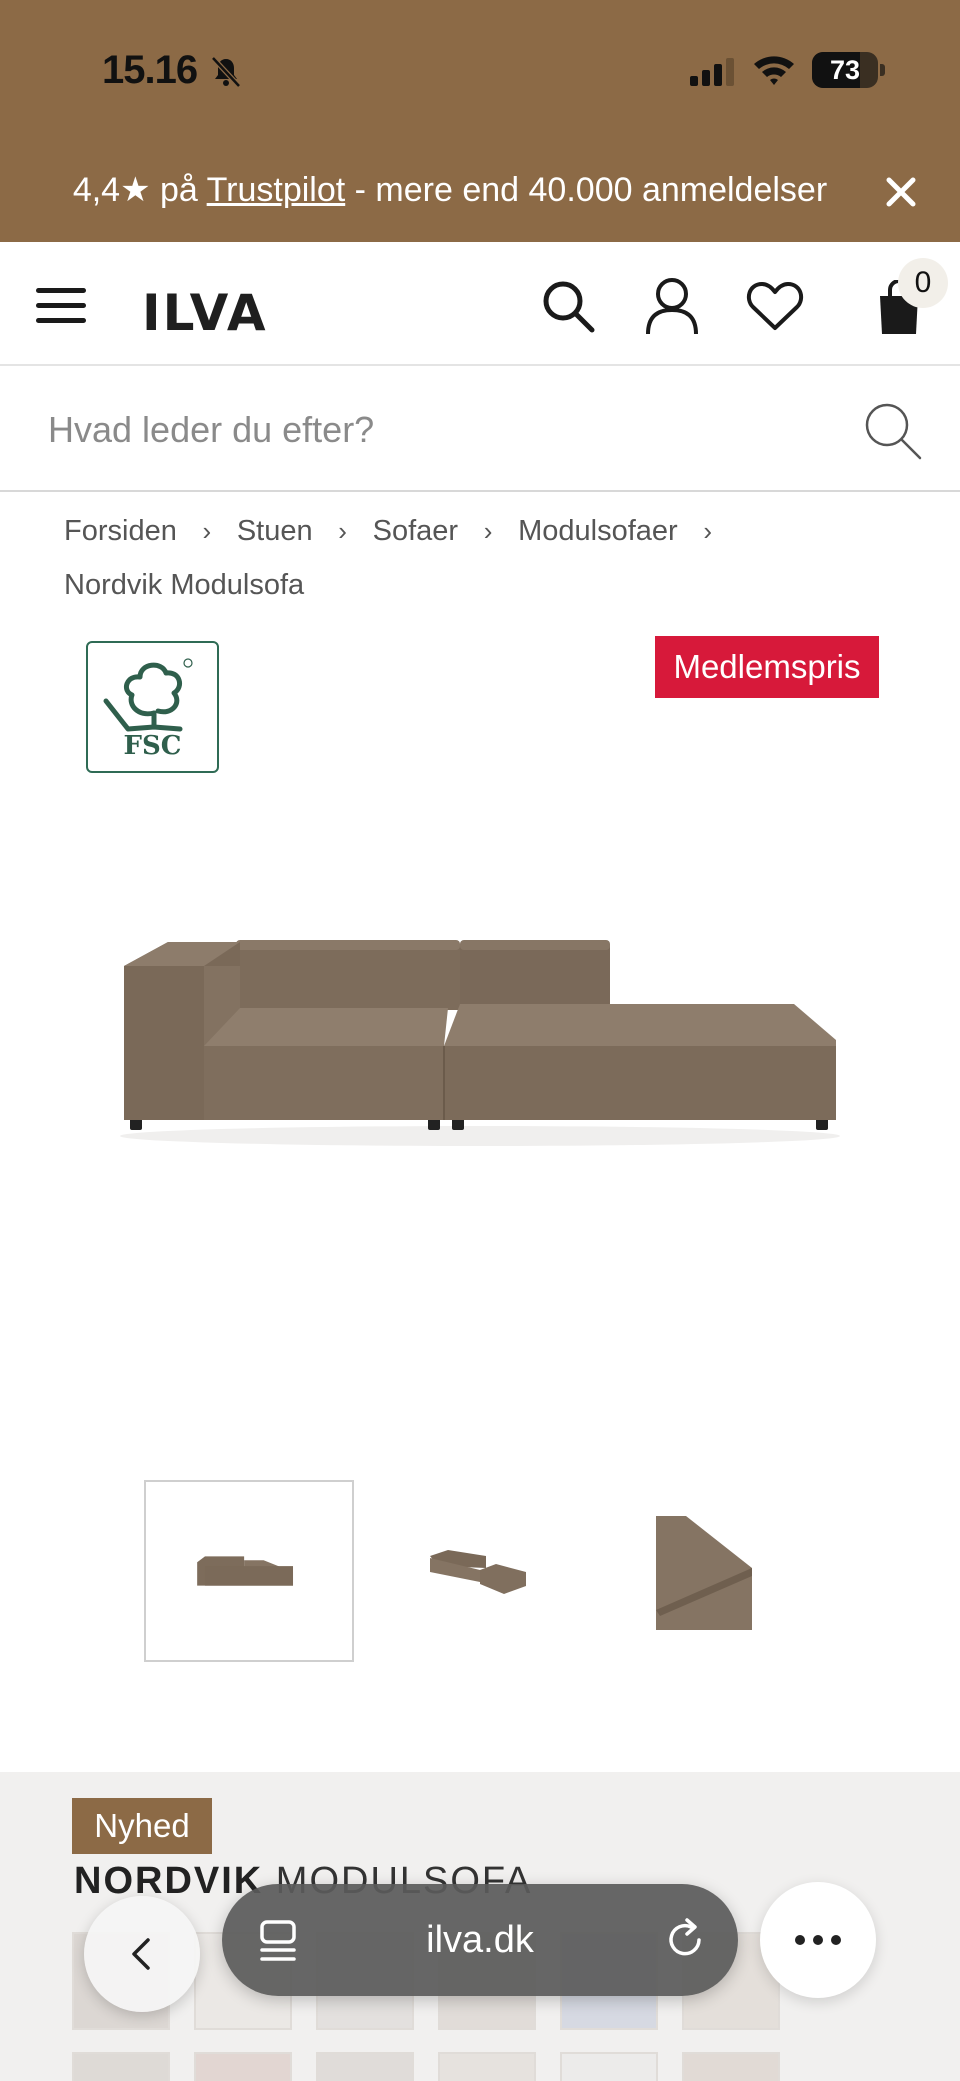  I want to click on breadcrumb-item-sofaer: Sofaer, so click(415, 531).